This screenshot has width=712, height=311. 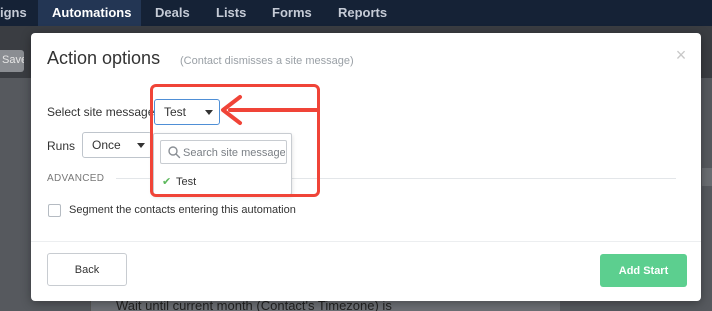 What do you see at coordinates (707, 177) in the screenshot?
I see `canvas-node-edge` at bounding box center [707, 177].